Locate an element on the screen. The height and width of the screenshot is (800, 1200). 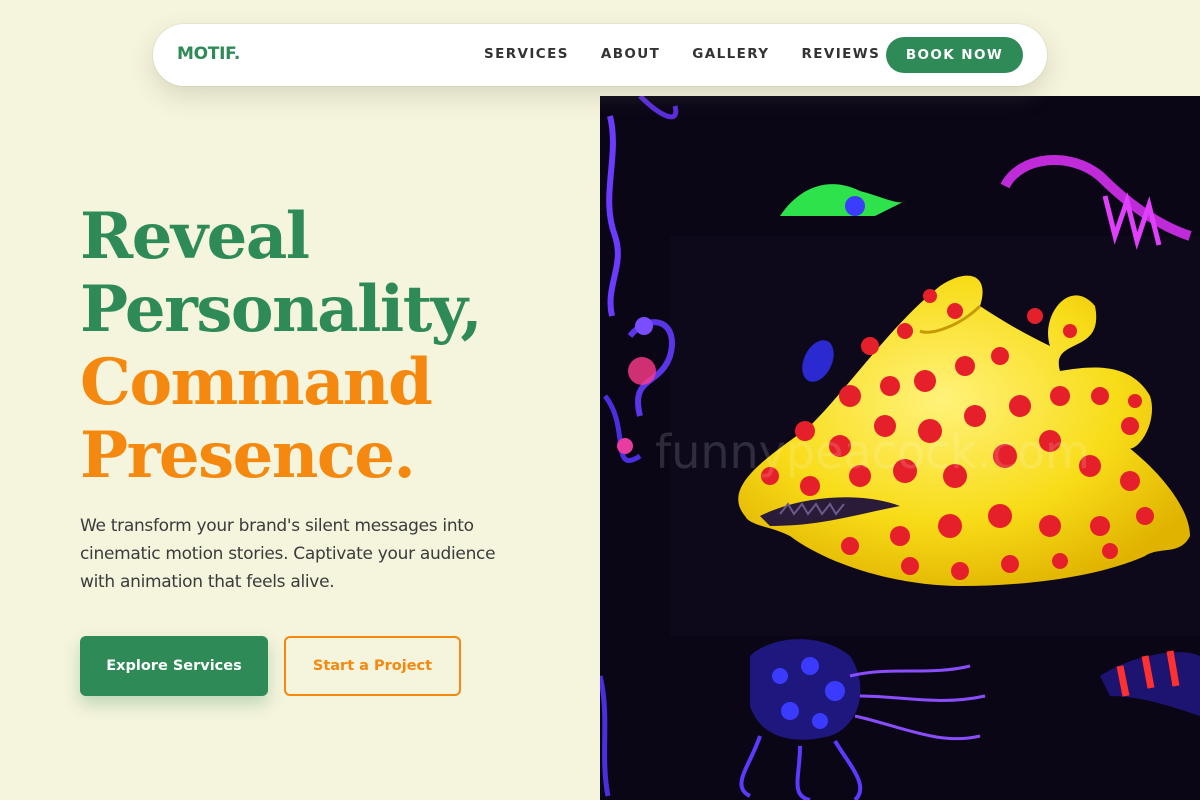
headline-line-4: Presence. is located at coordinates (248, 455).